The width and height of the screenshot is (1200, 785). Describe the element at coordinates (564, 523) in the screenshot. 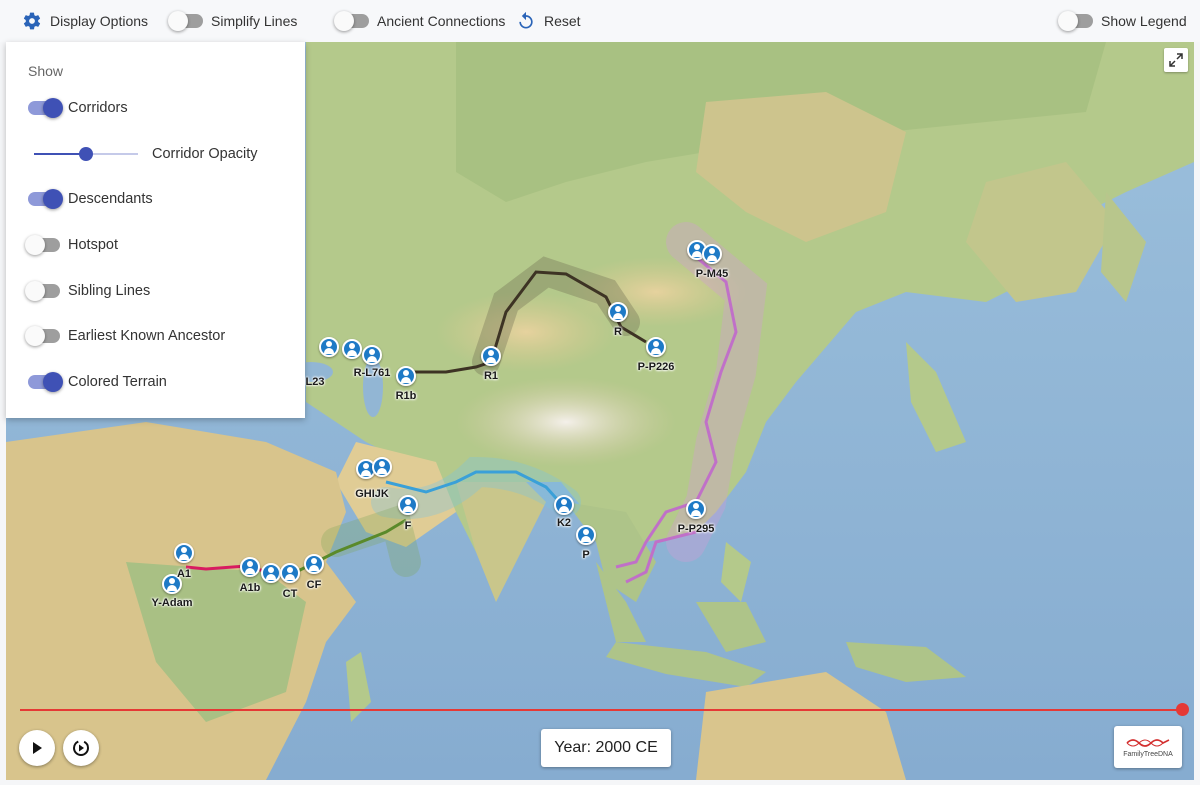

I see `label-k2: K2` at that location.